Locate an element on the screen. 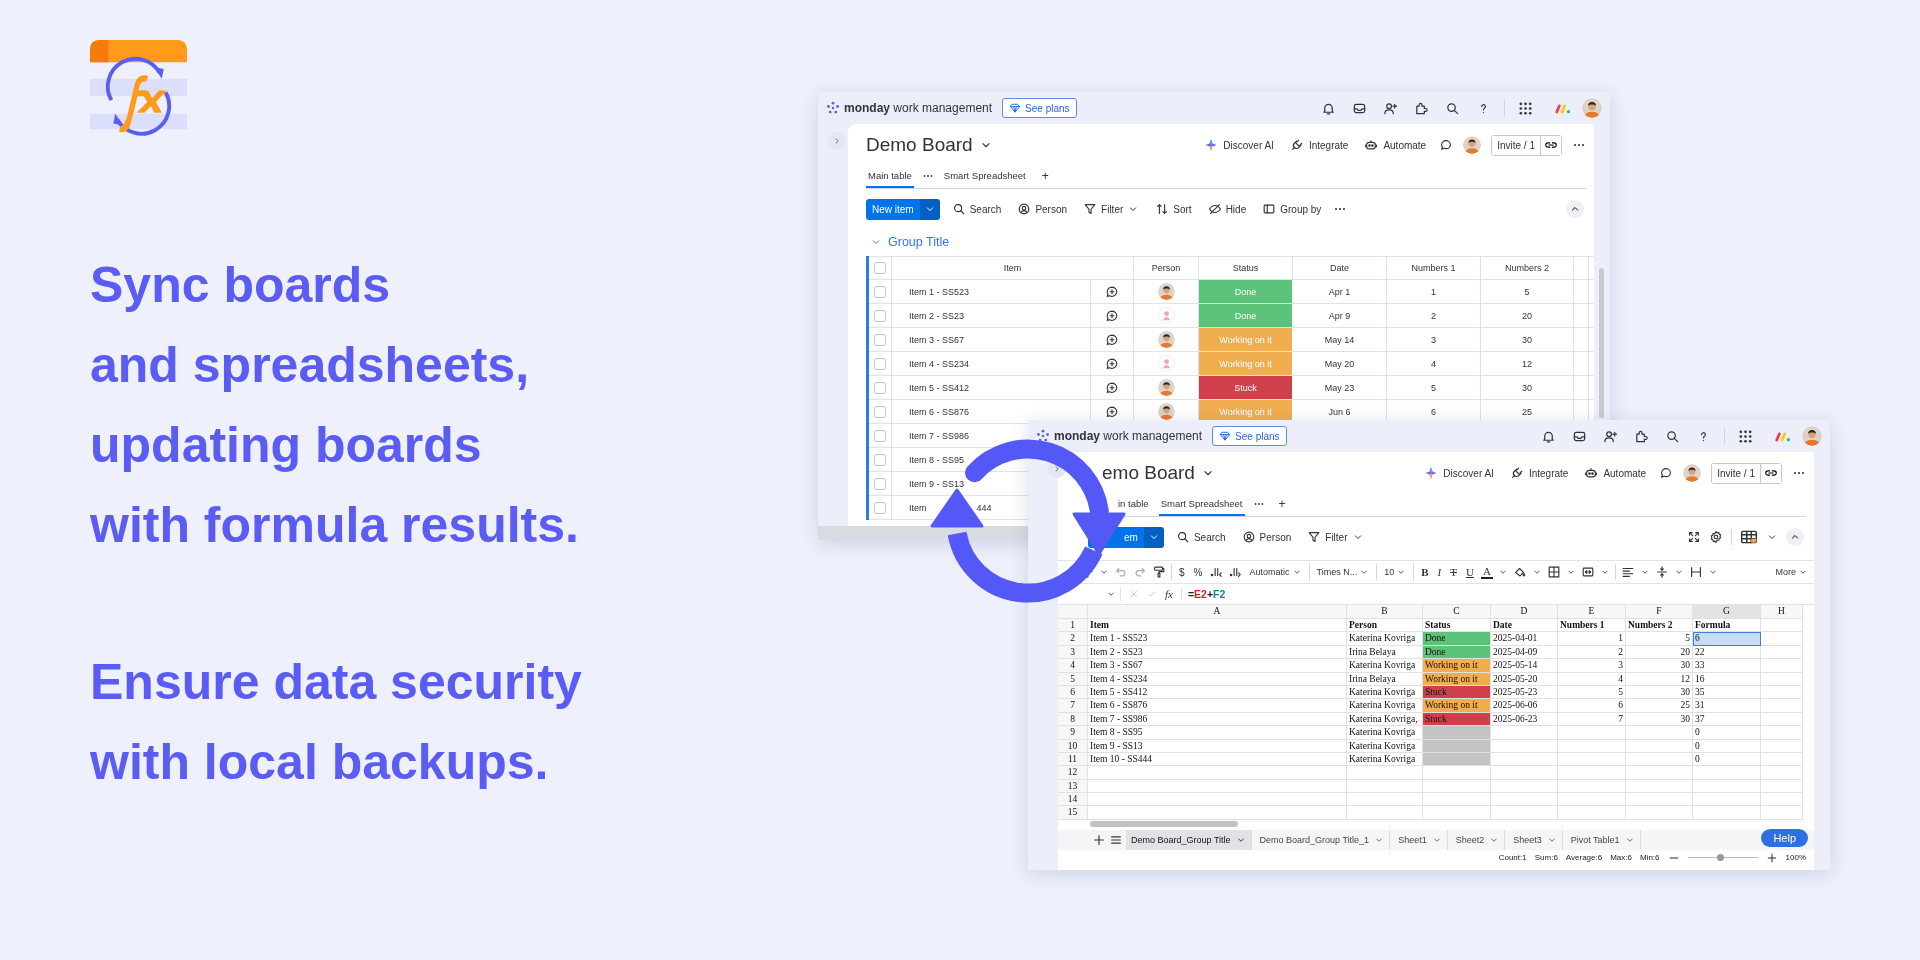 The height and width of the screenshot is (960, 1920). redo-icon is located at coordinates (1140, 572).